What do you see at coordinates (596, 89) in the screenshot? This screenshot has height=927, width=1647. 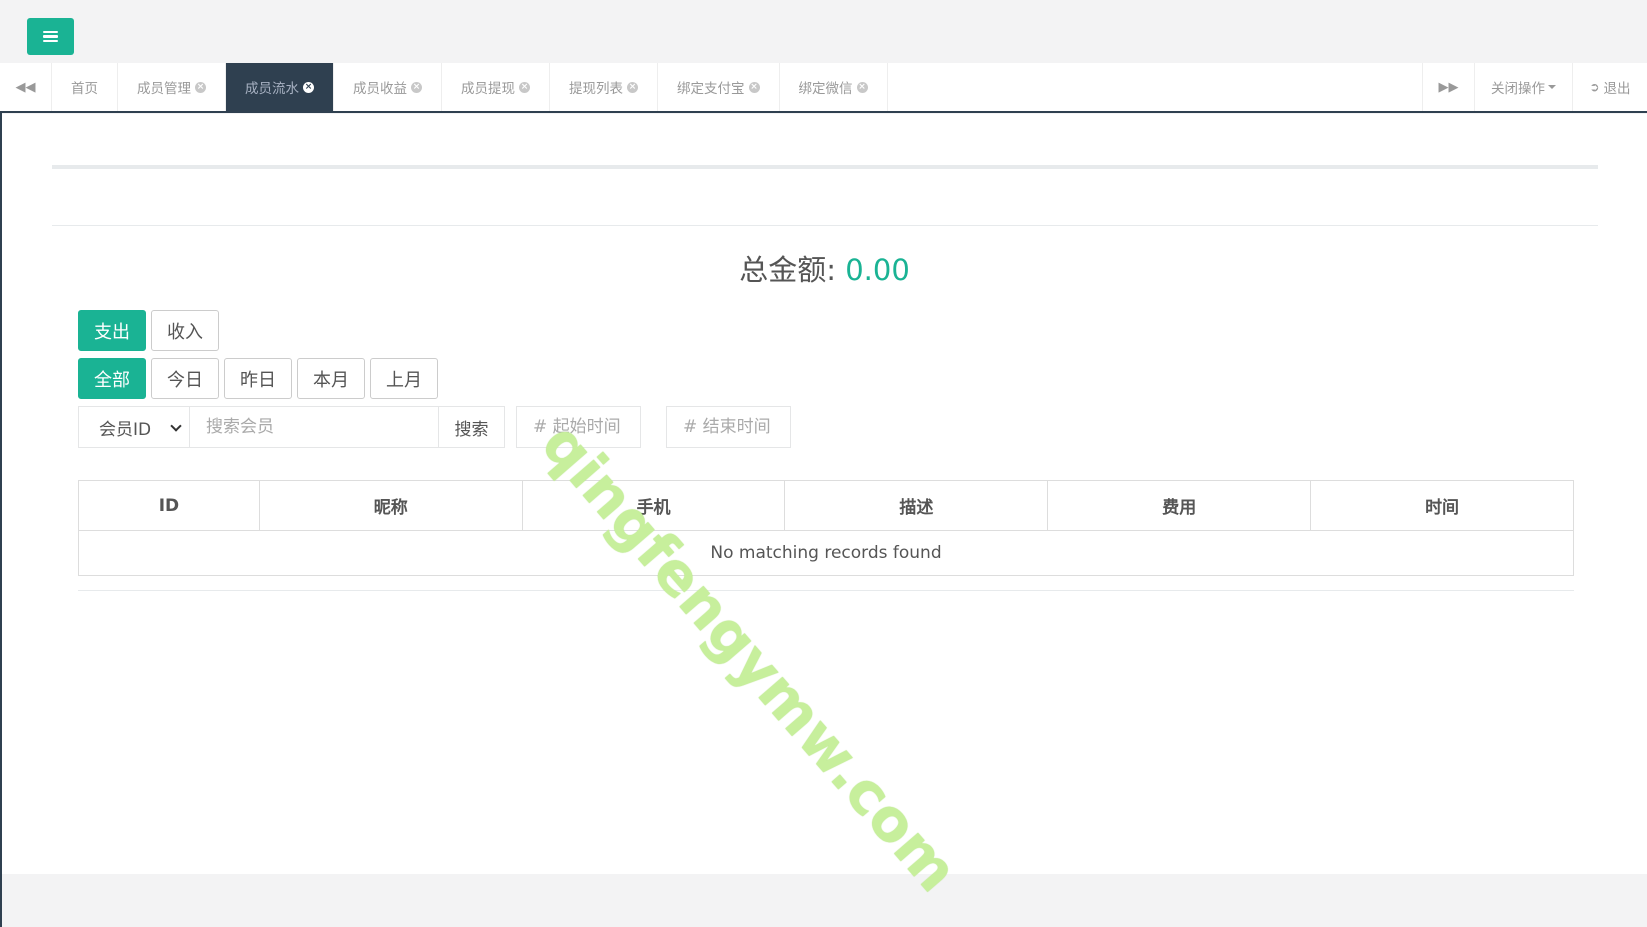 I see `tab-label: 提现列表` at bounding box center [596, 89].